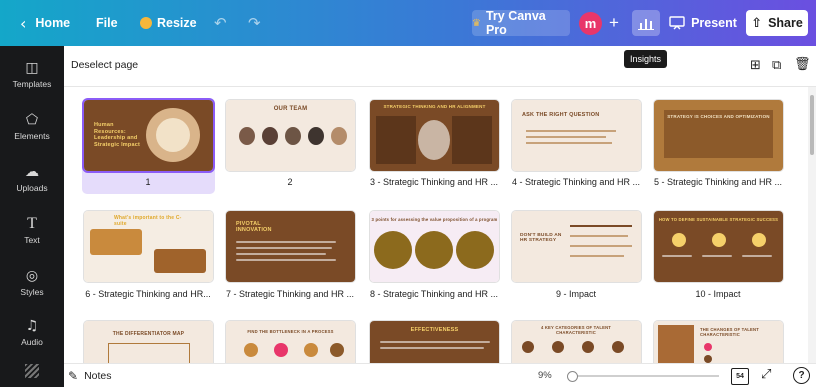 The height and width of the screenshot is (388, 816). Describe the element at coordinates (32, 187) in the screenshot. I see `sidebar-item-label: Uploads` at that location.